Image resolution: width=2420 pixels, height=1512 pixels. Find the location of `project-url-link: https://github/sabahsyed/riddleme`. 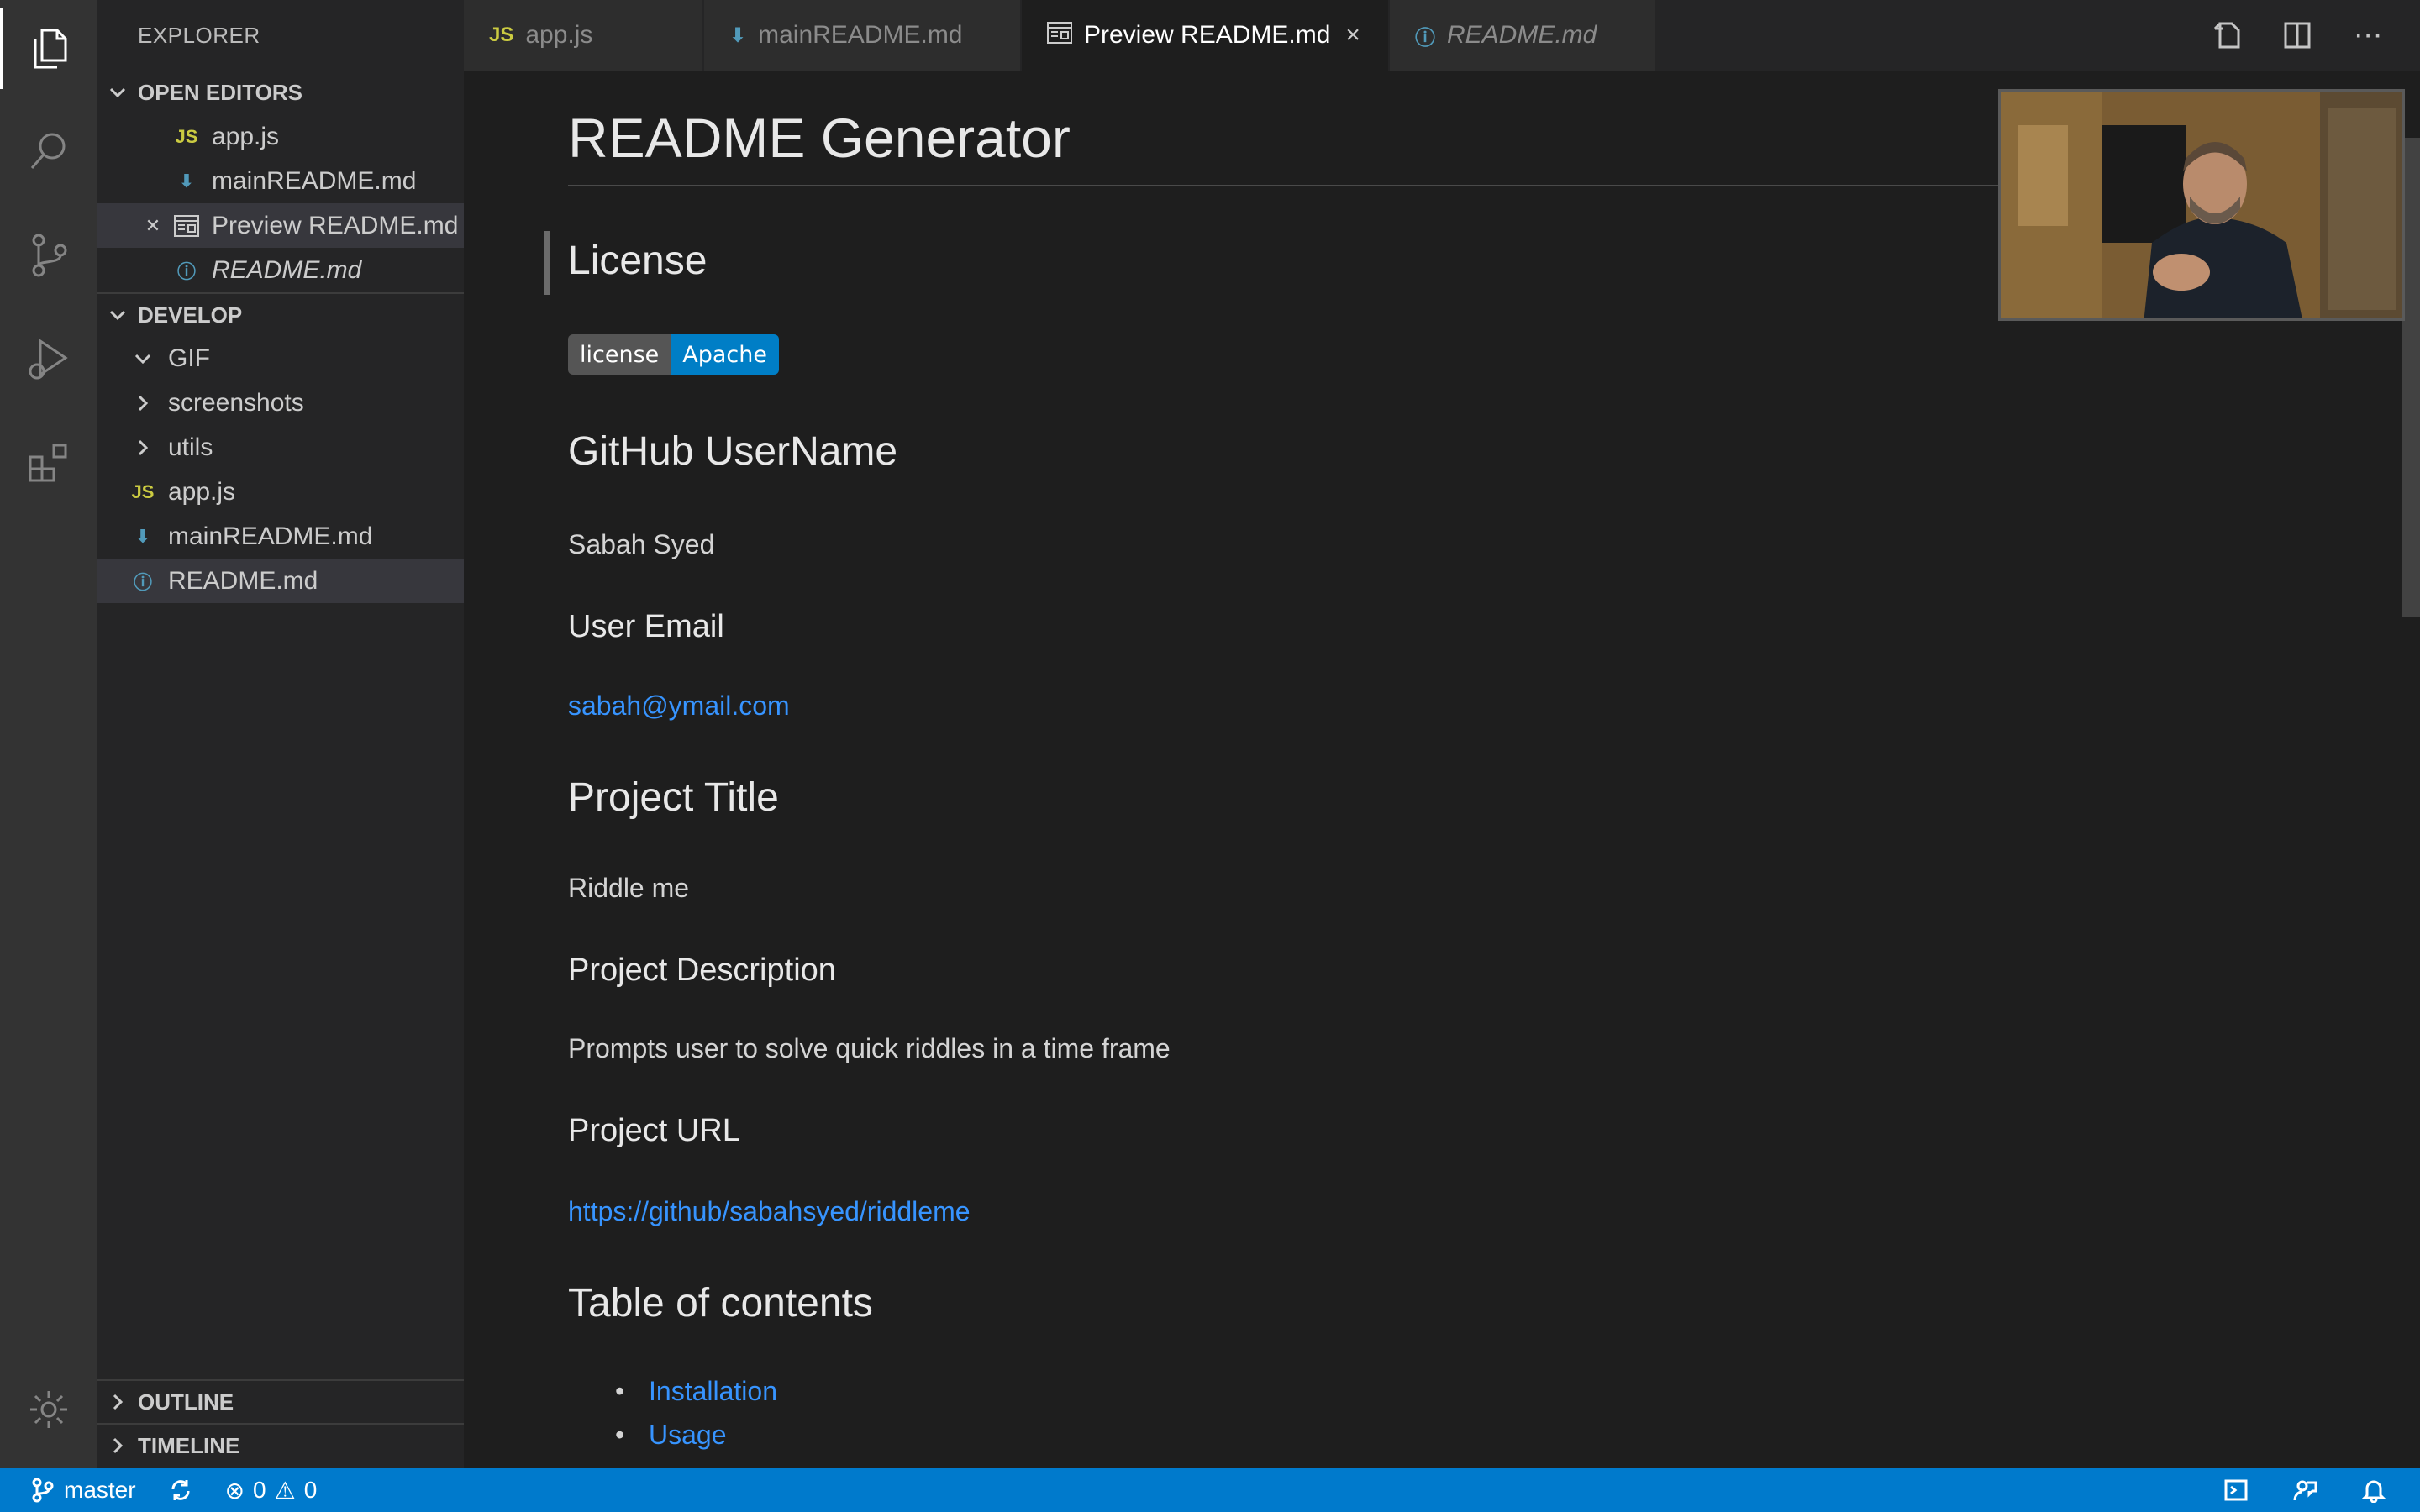

project-url-link: https://github/sabahsyed/riddleme is located at coordinates (769, 1211).